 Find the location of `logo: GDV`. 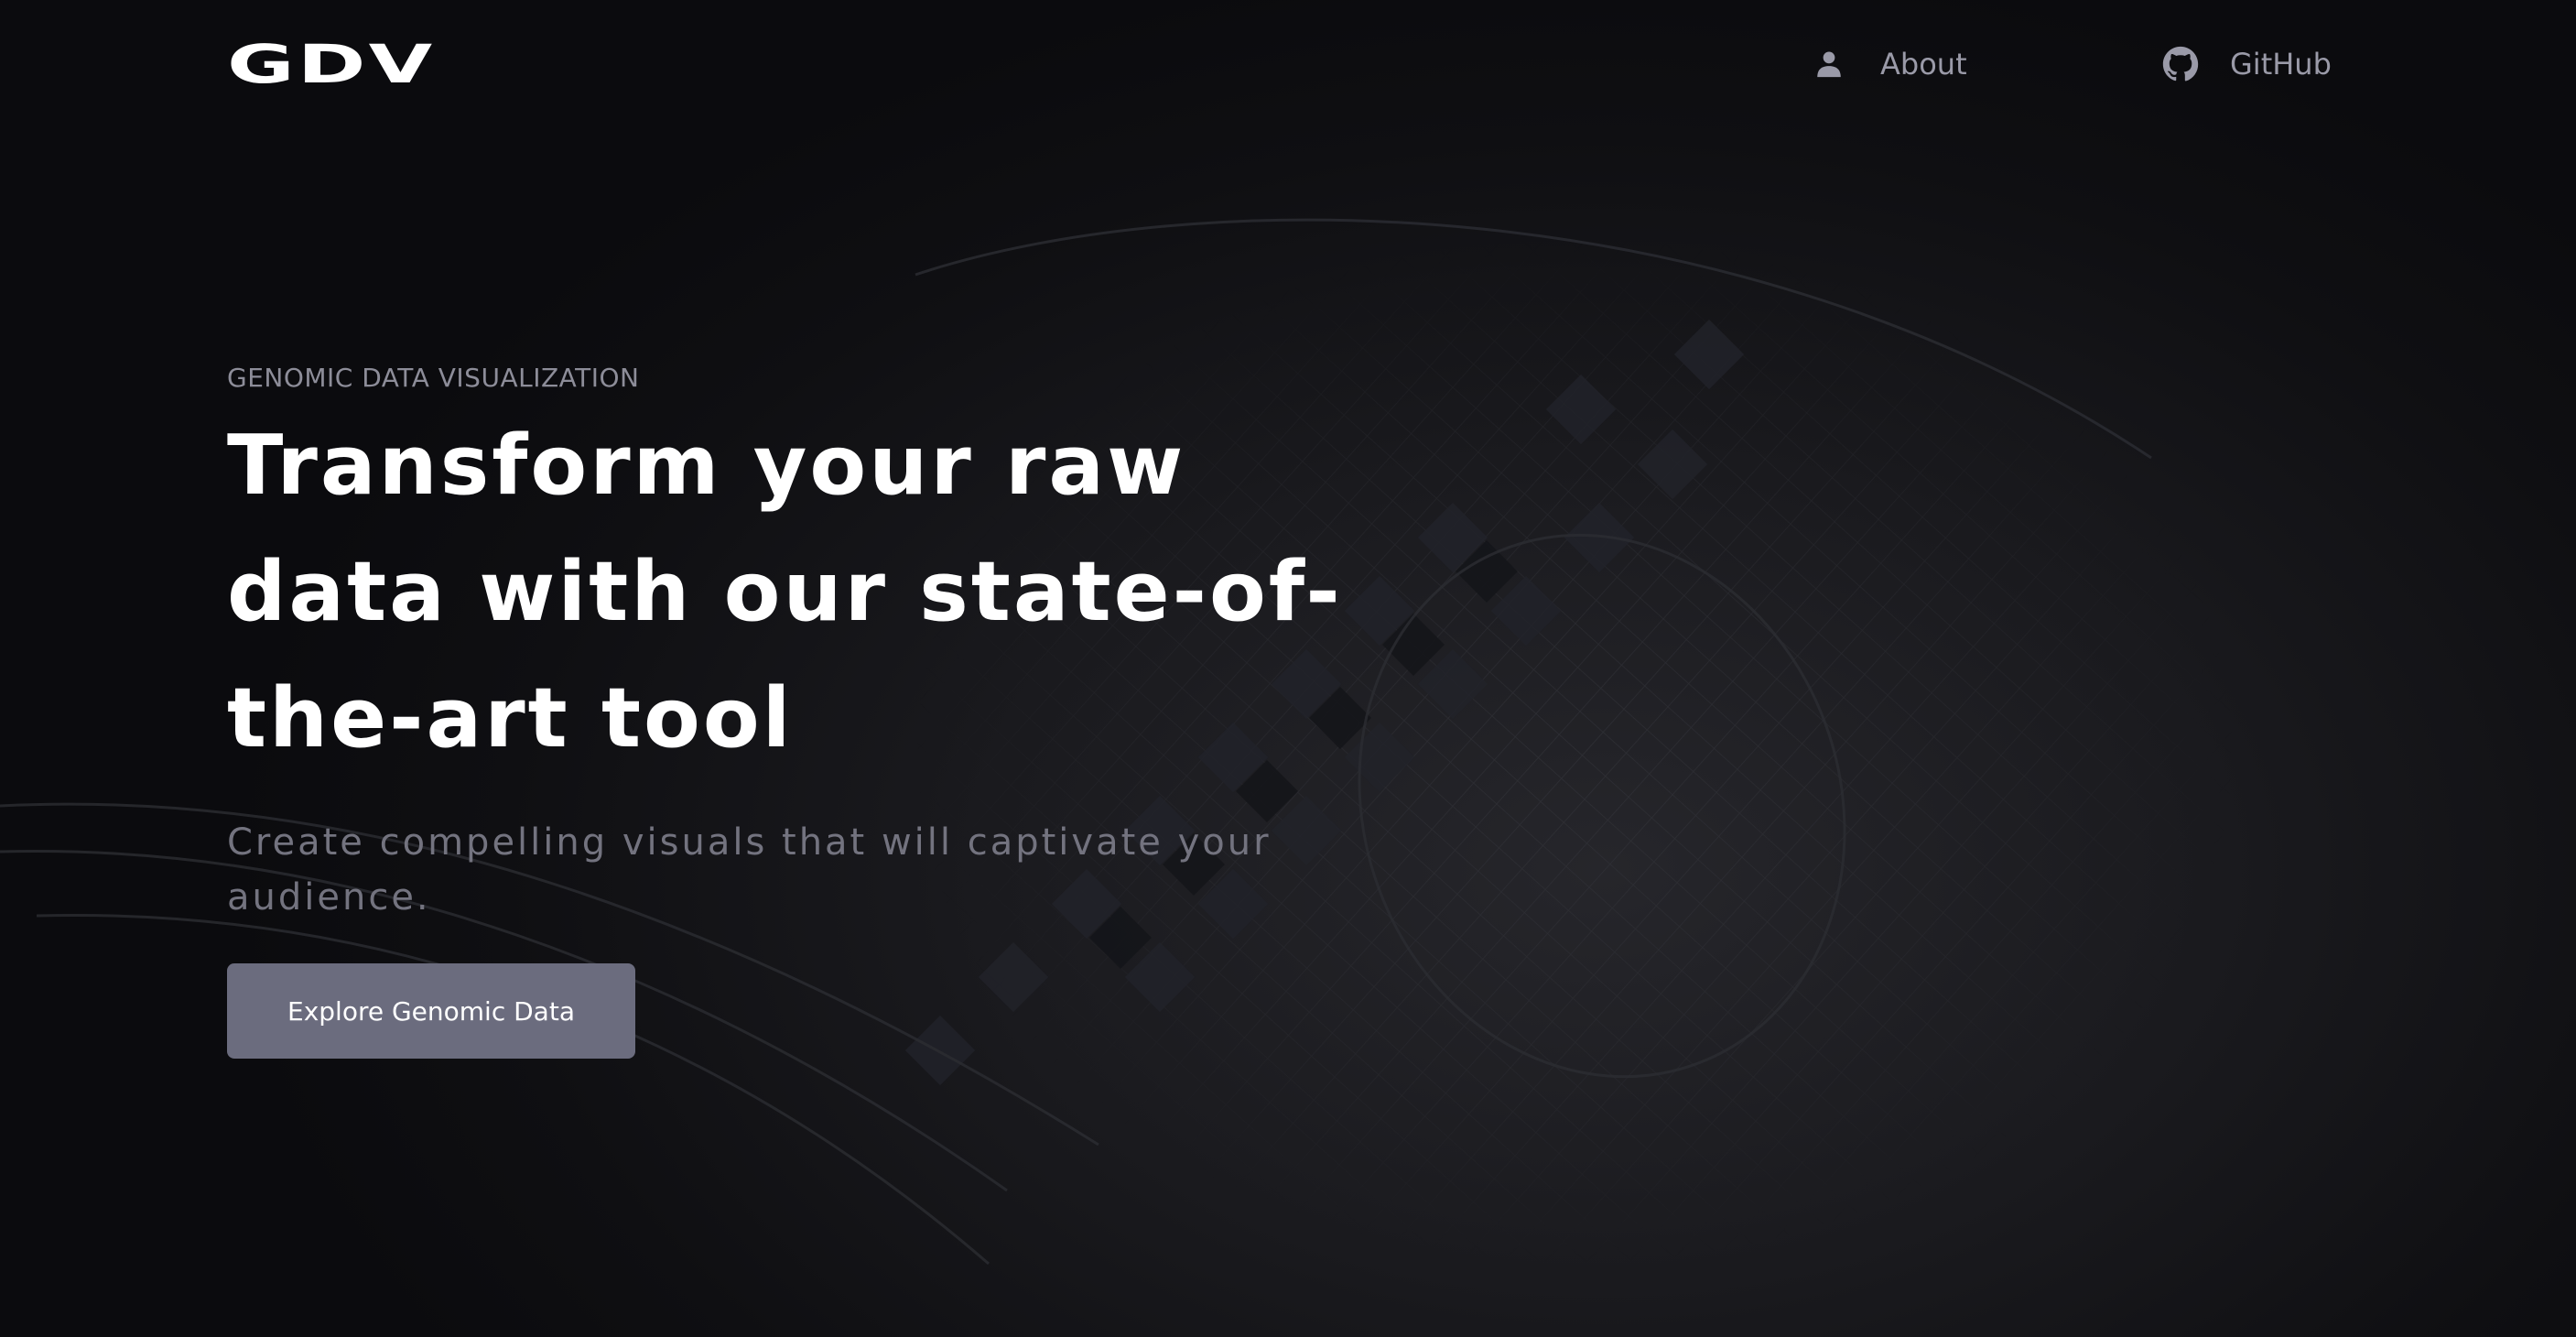

logo: GDV is located at coordinates (331, 64).